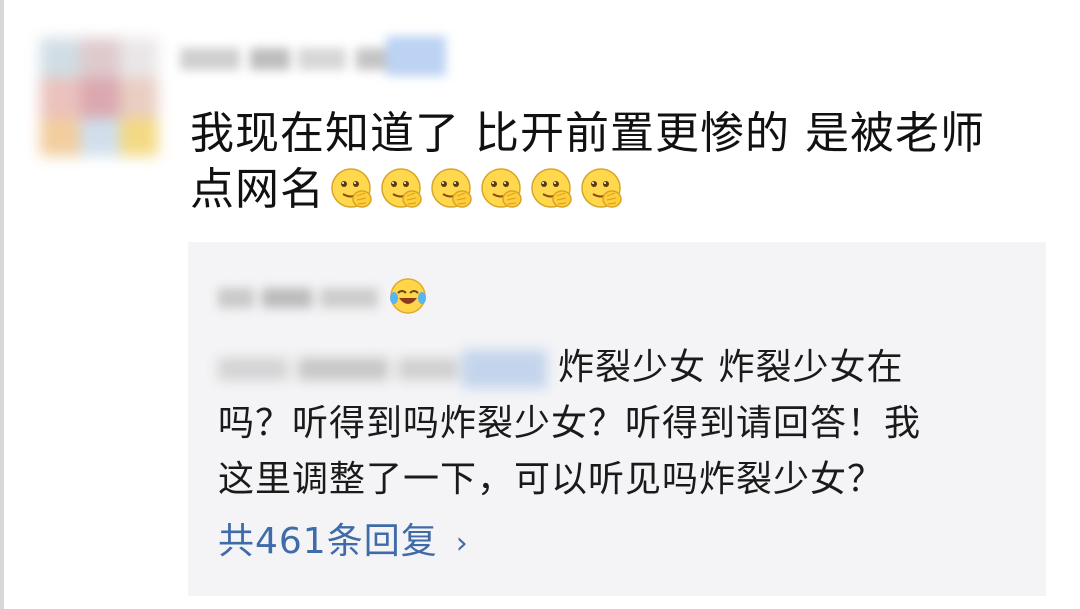  I want to click on comment-body: 我现在知道了 比开前置更惨的 是被老师 点网名, so click(620, 162).